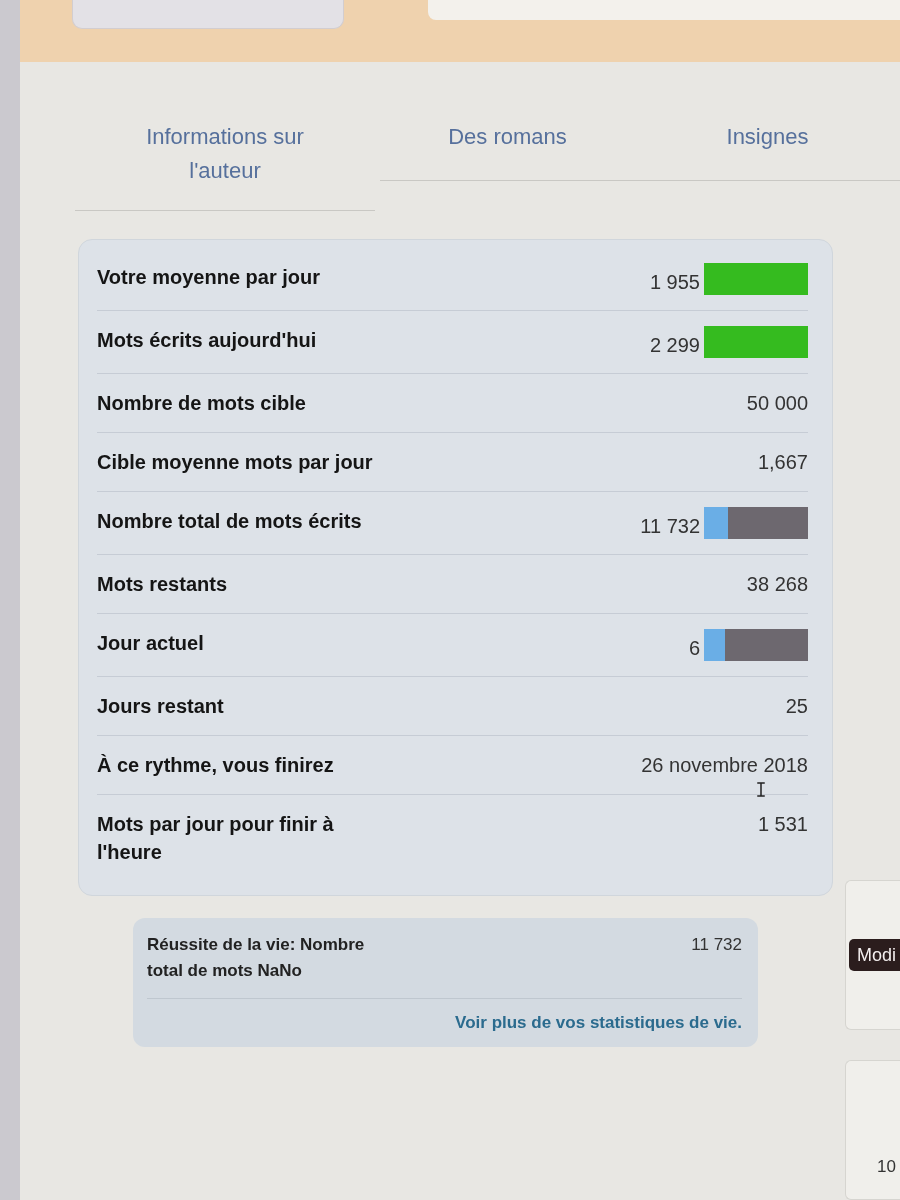  Describe the element at coordinates (886, 1167) in the screenshot. I see `side-number: 10` at that location.